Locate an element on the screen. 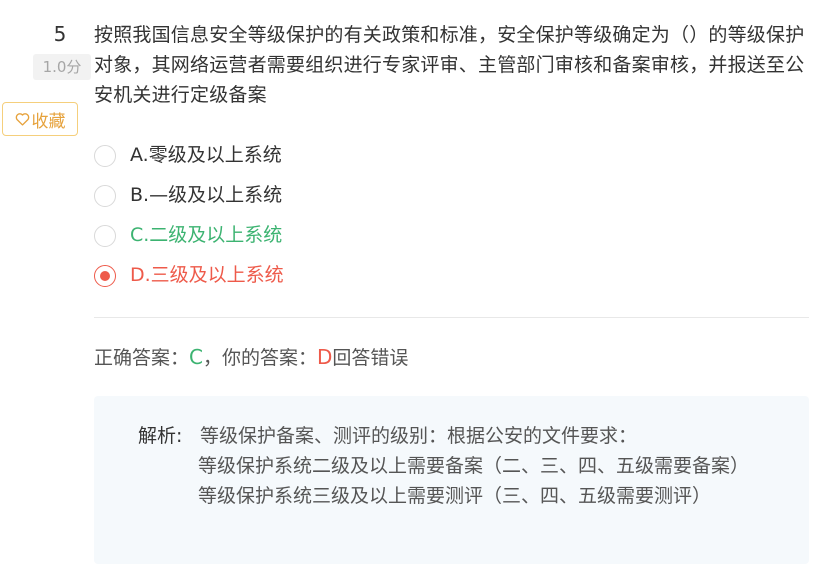 Image resolution: width=839 pixels, height=588 pixels. option-label: C.二级及以上系统 is located at coordinates (206, 234).